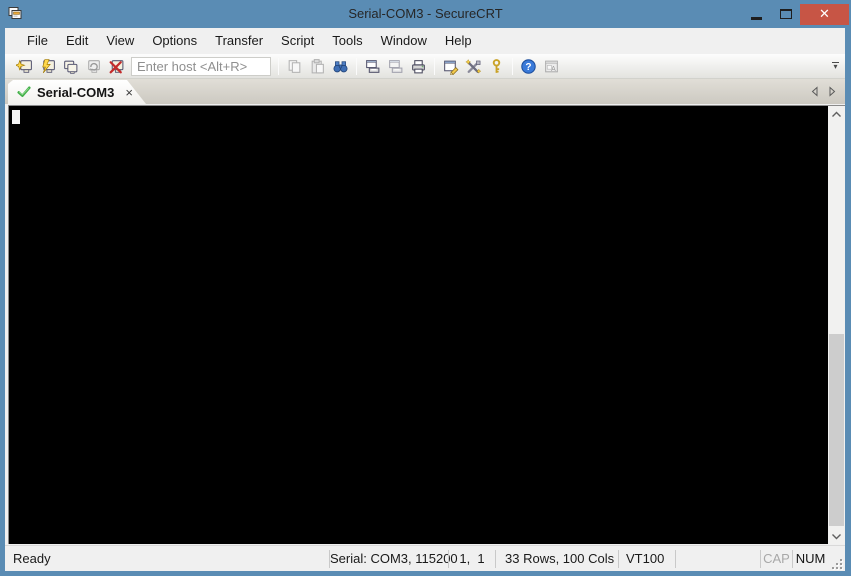 This screenshot has height=576, width=851. I want to click on close-button: ✕, so click(824, 14).